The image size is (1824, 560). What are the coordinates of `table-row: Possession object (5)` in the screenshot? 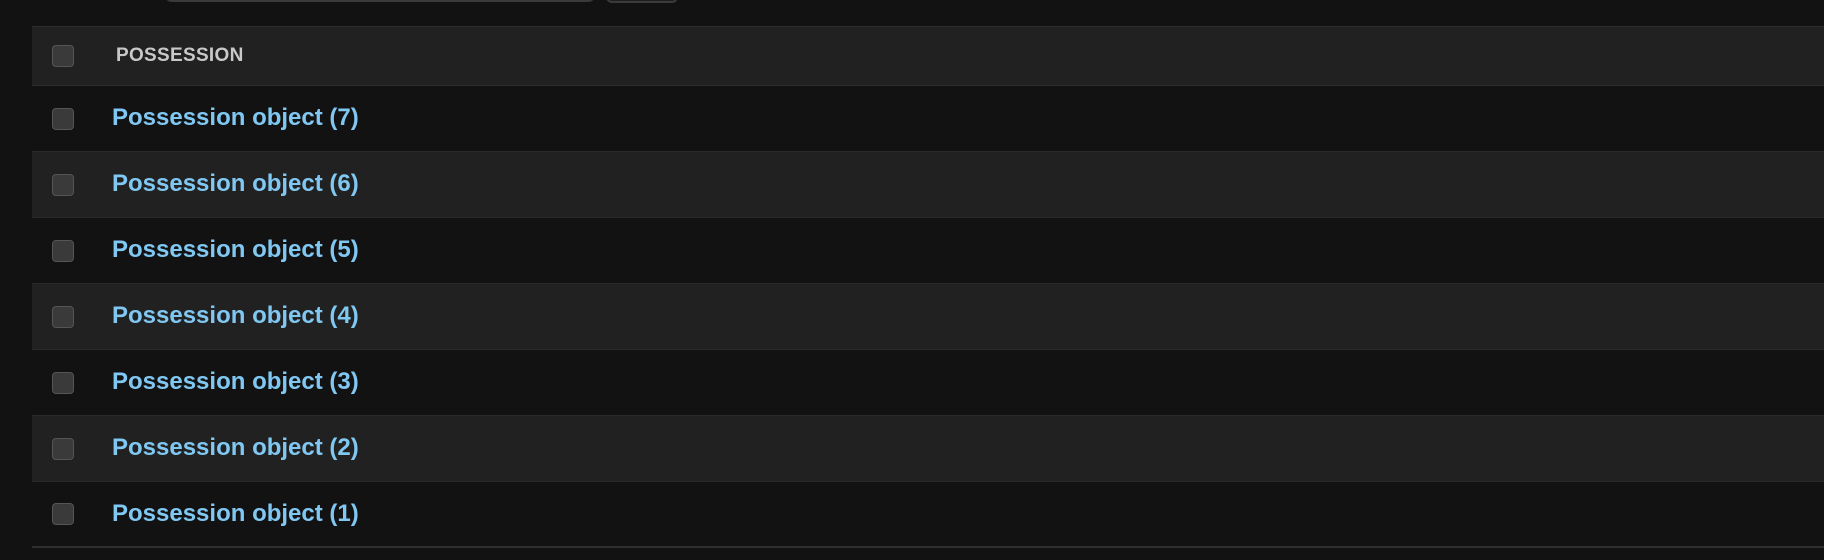 It's located at (928, 251).